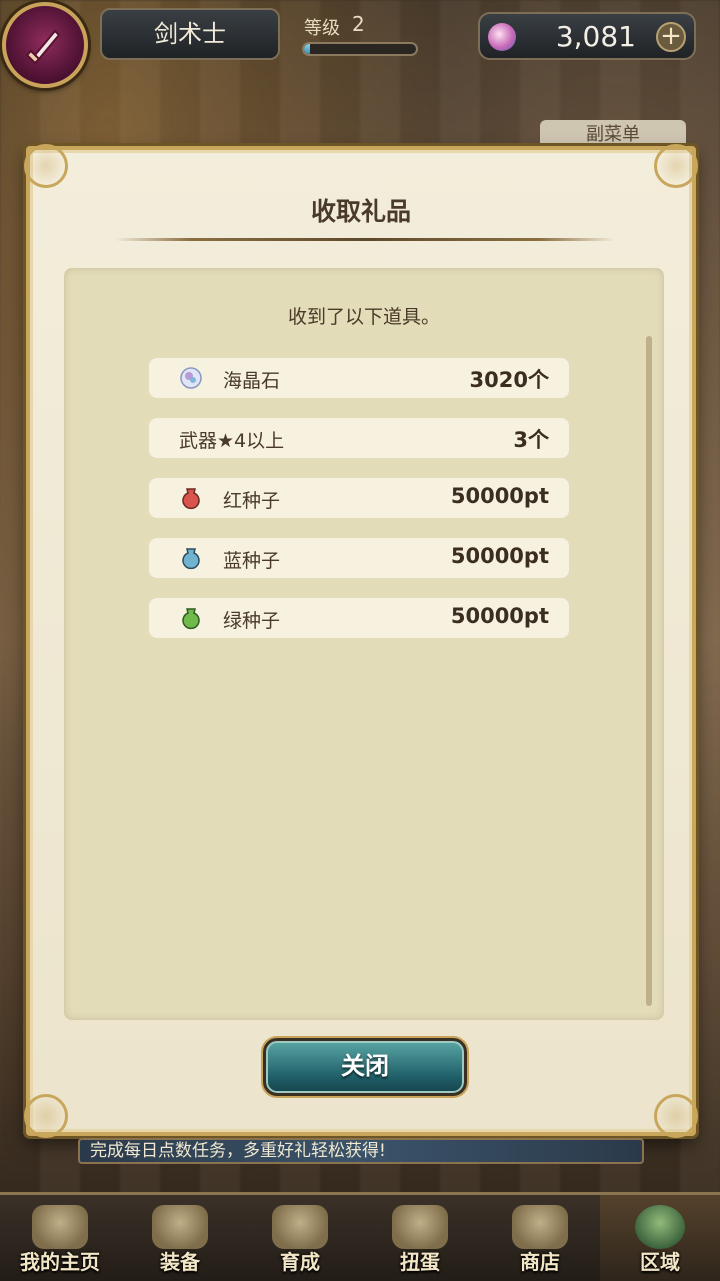 The image size is (720, 1281). I want to click on item-name: 红种子, so click(252, 501).